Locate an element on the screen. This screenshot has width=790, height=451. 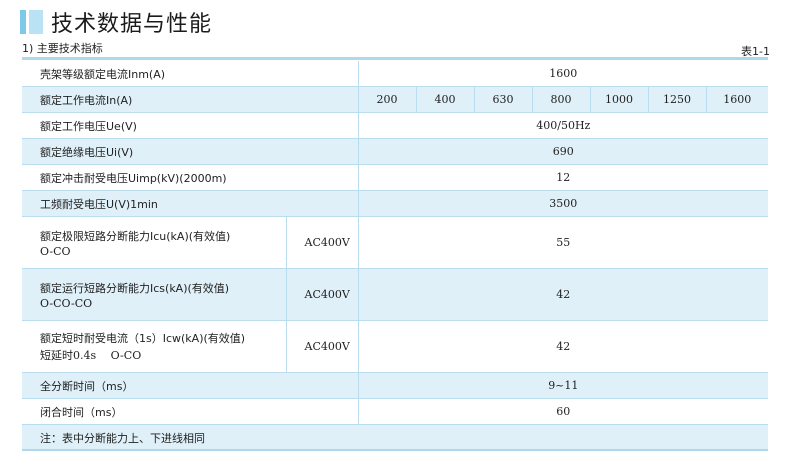
row-label: 额定极限短路分断能力Icu(kA)(有效值) is located at coordinates (135, 236).